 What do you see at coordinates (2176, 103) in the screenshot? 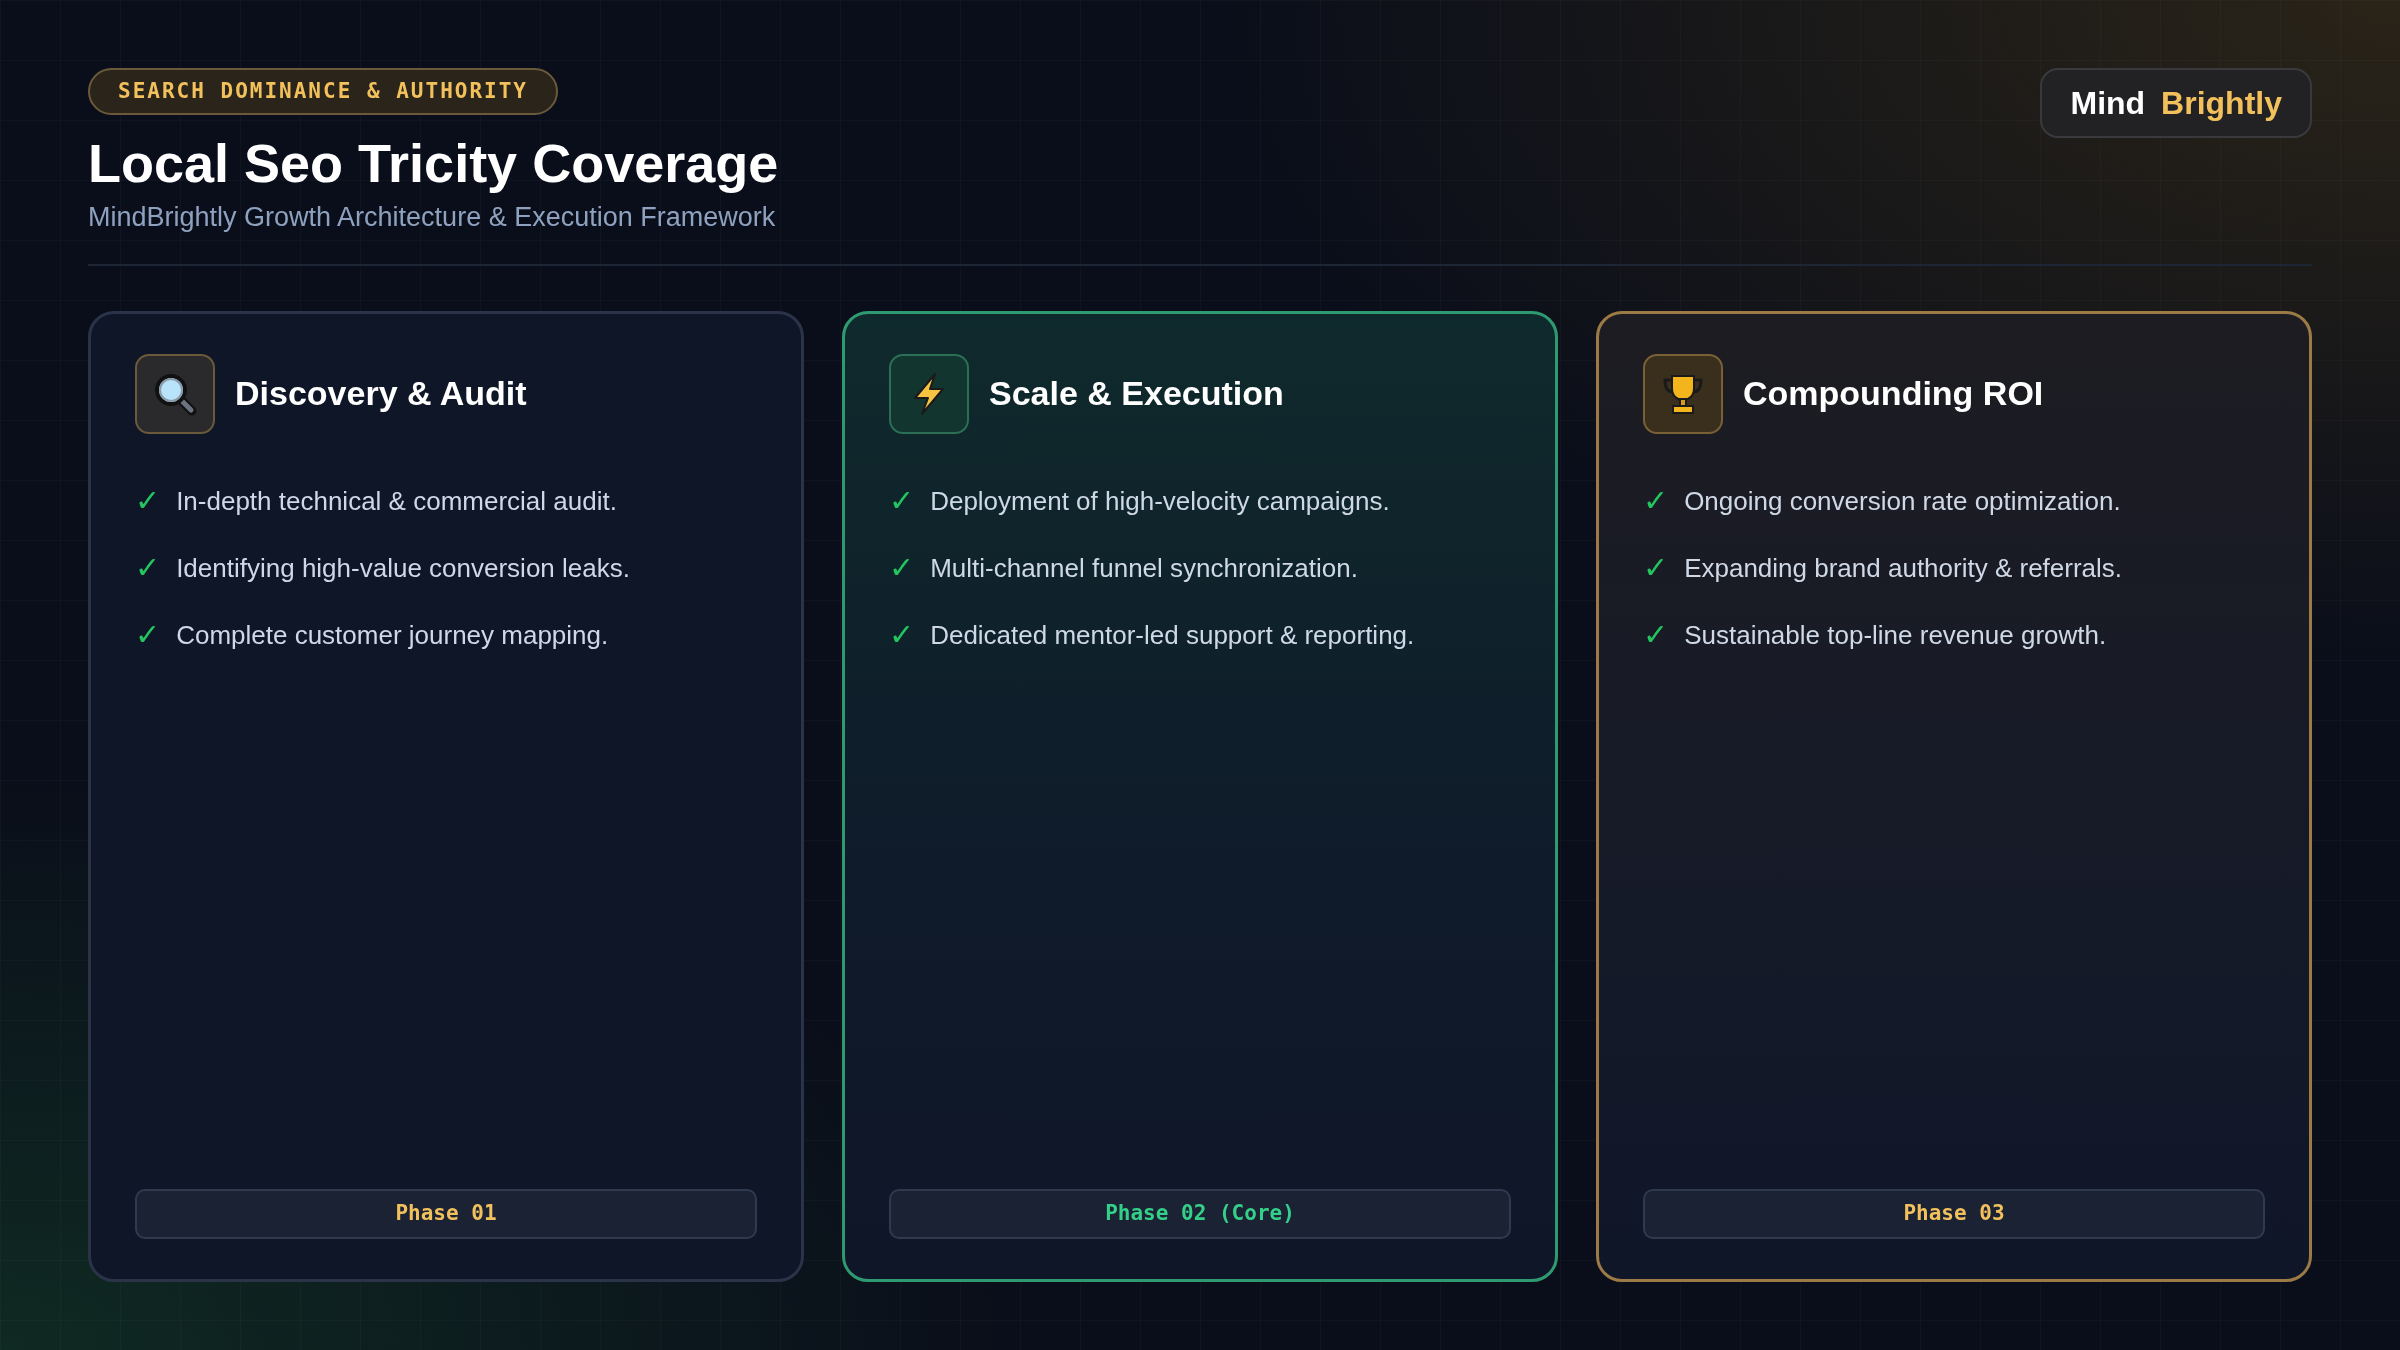
I see `brand-logo: Mind Brightly` at bounding box center [2176, 103].